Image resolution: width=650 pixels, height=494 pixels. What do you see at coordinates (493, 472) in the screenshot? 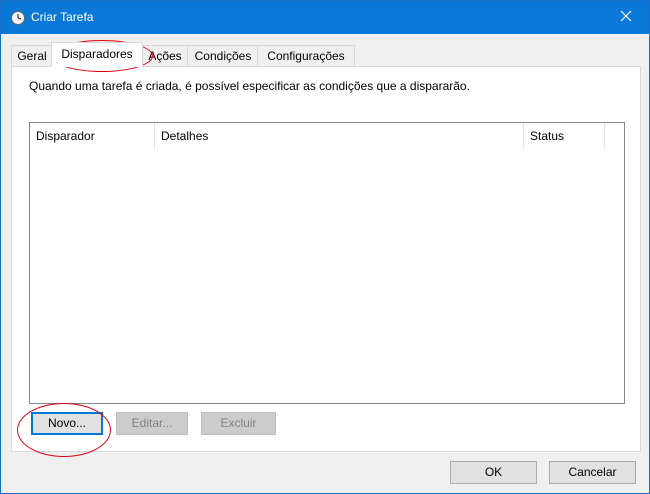
I see `ok-button: OK` at bounding box center [493, 472].